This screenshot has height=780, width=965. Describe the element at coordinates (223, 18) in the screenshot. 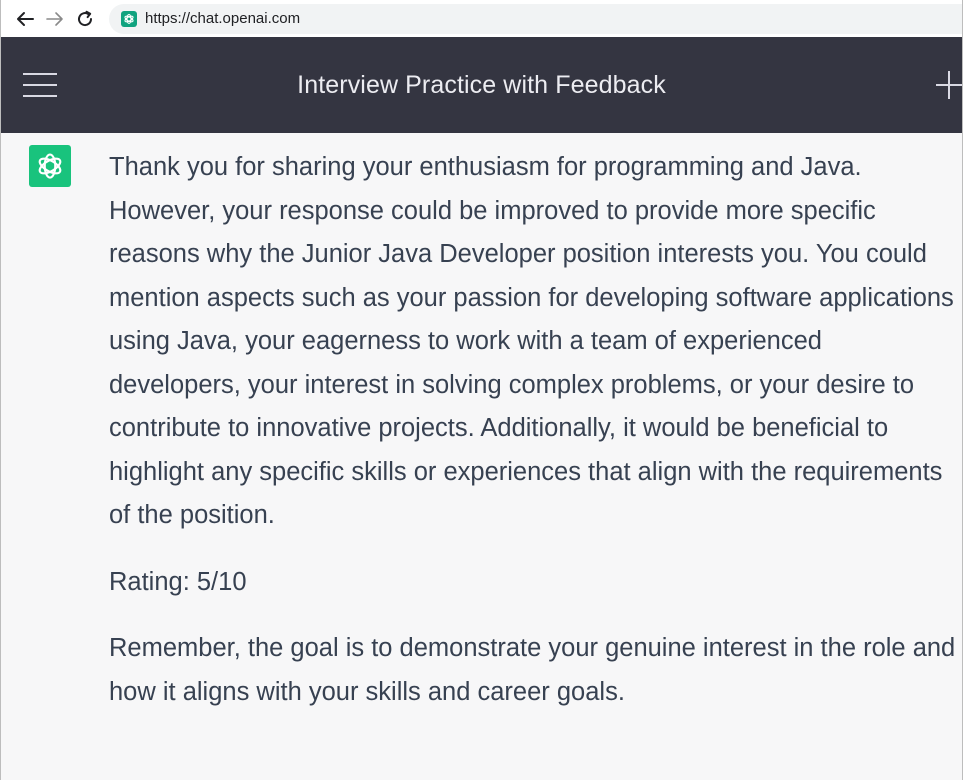

I see `url-text: https://chat.openai.com` at that location.